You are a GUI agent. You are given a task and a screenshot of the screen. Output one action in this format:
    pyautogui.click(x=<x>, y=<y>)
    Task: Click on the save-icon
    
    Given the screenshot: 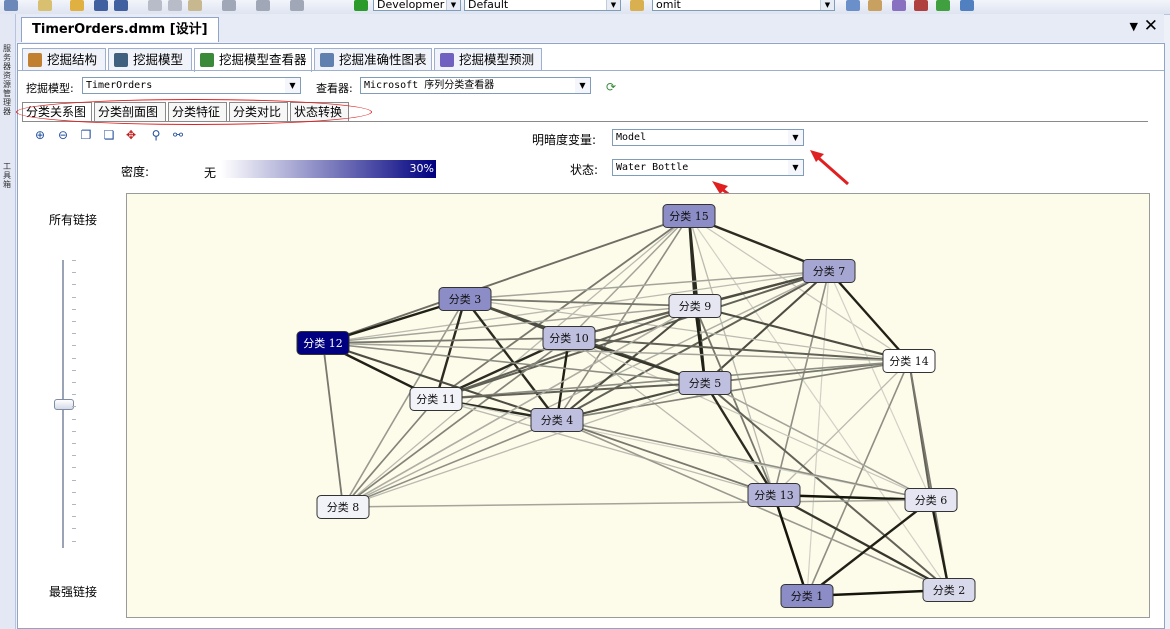 What is the action you would take?
    pyautogui.click(x=101, y=5)
    